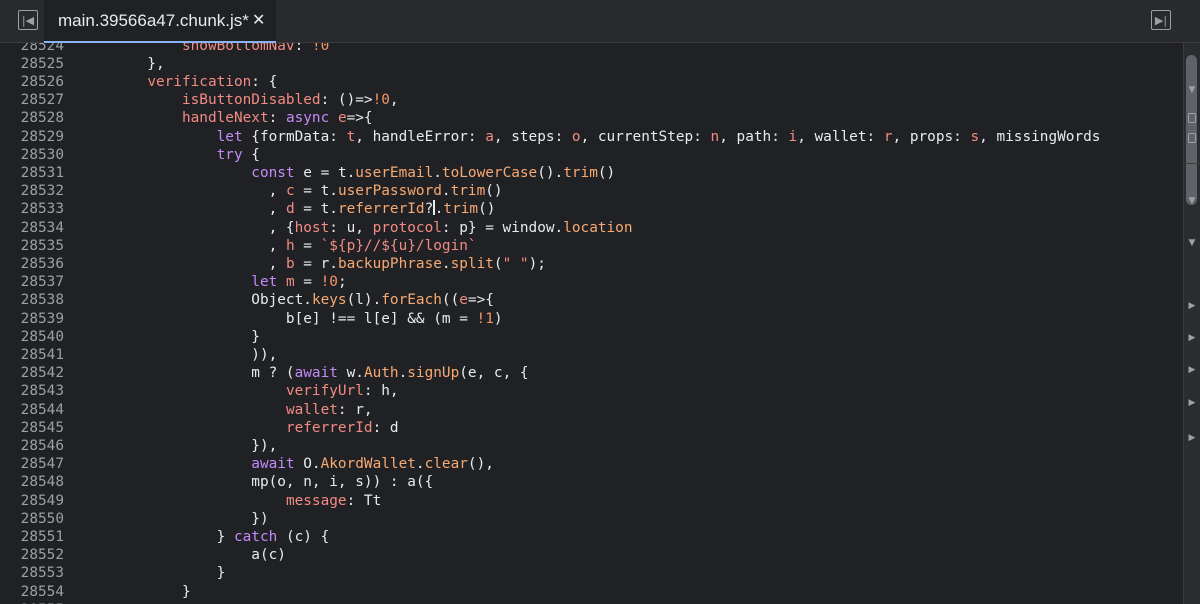 The height and width of the screenshot is (604, 1200). I want to click on line-number: 28532, so click(32, 191).